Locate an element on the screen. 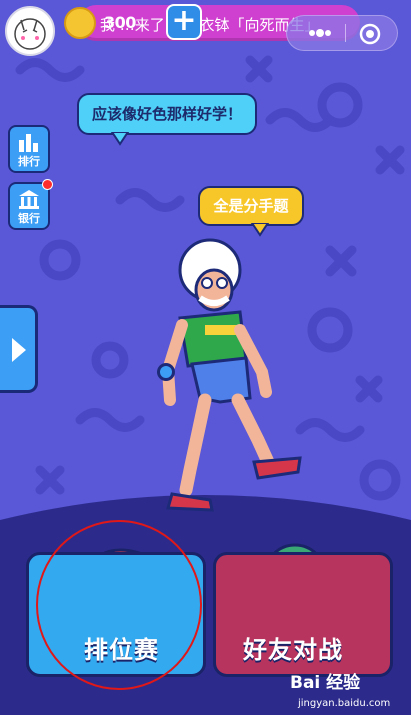 This screenshot has width=411, height=715. watermark-brand: Bai 经验 is located at coordinates (325, 683).